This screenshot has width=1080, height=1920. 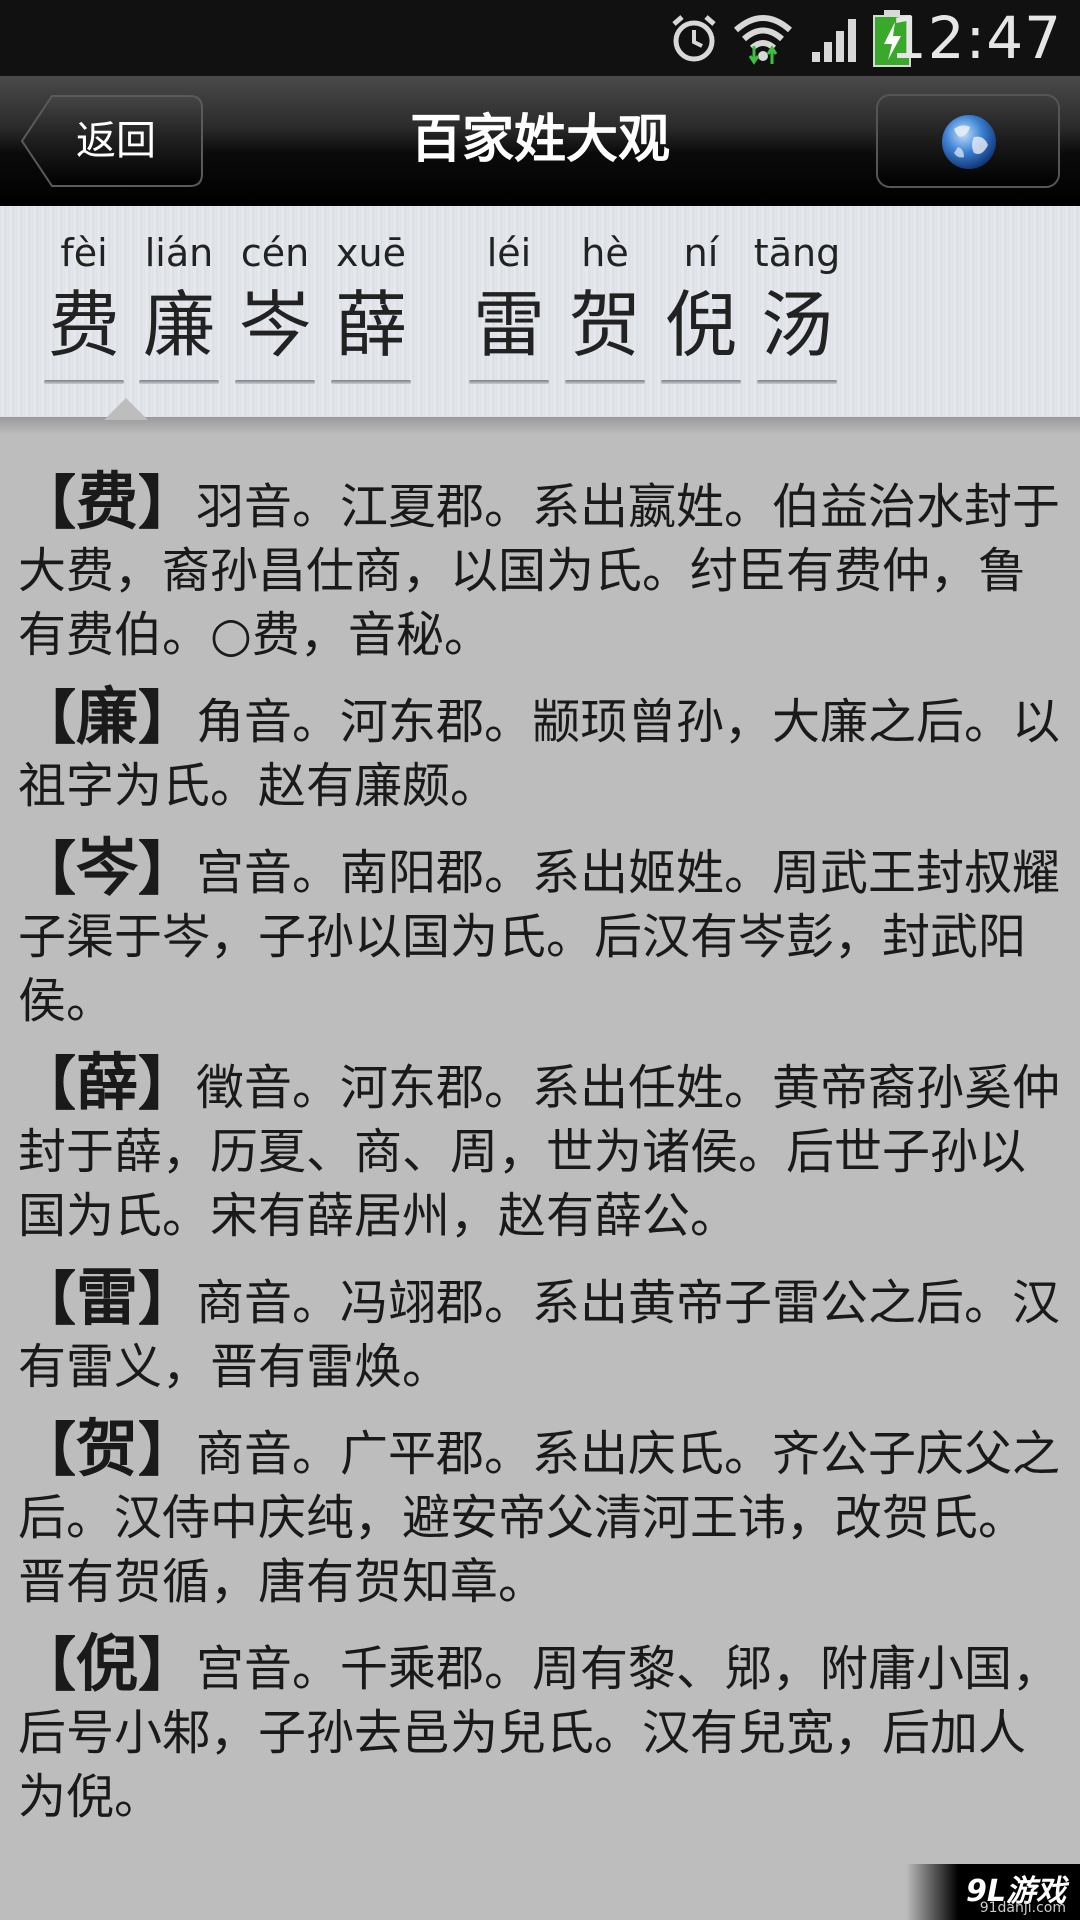 I want to click on entry-head: 【廉】, so click(x=107, y=716).